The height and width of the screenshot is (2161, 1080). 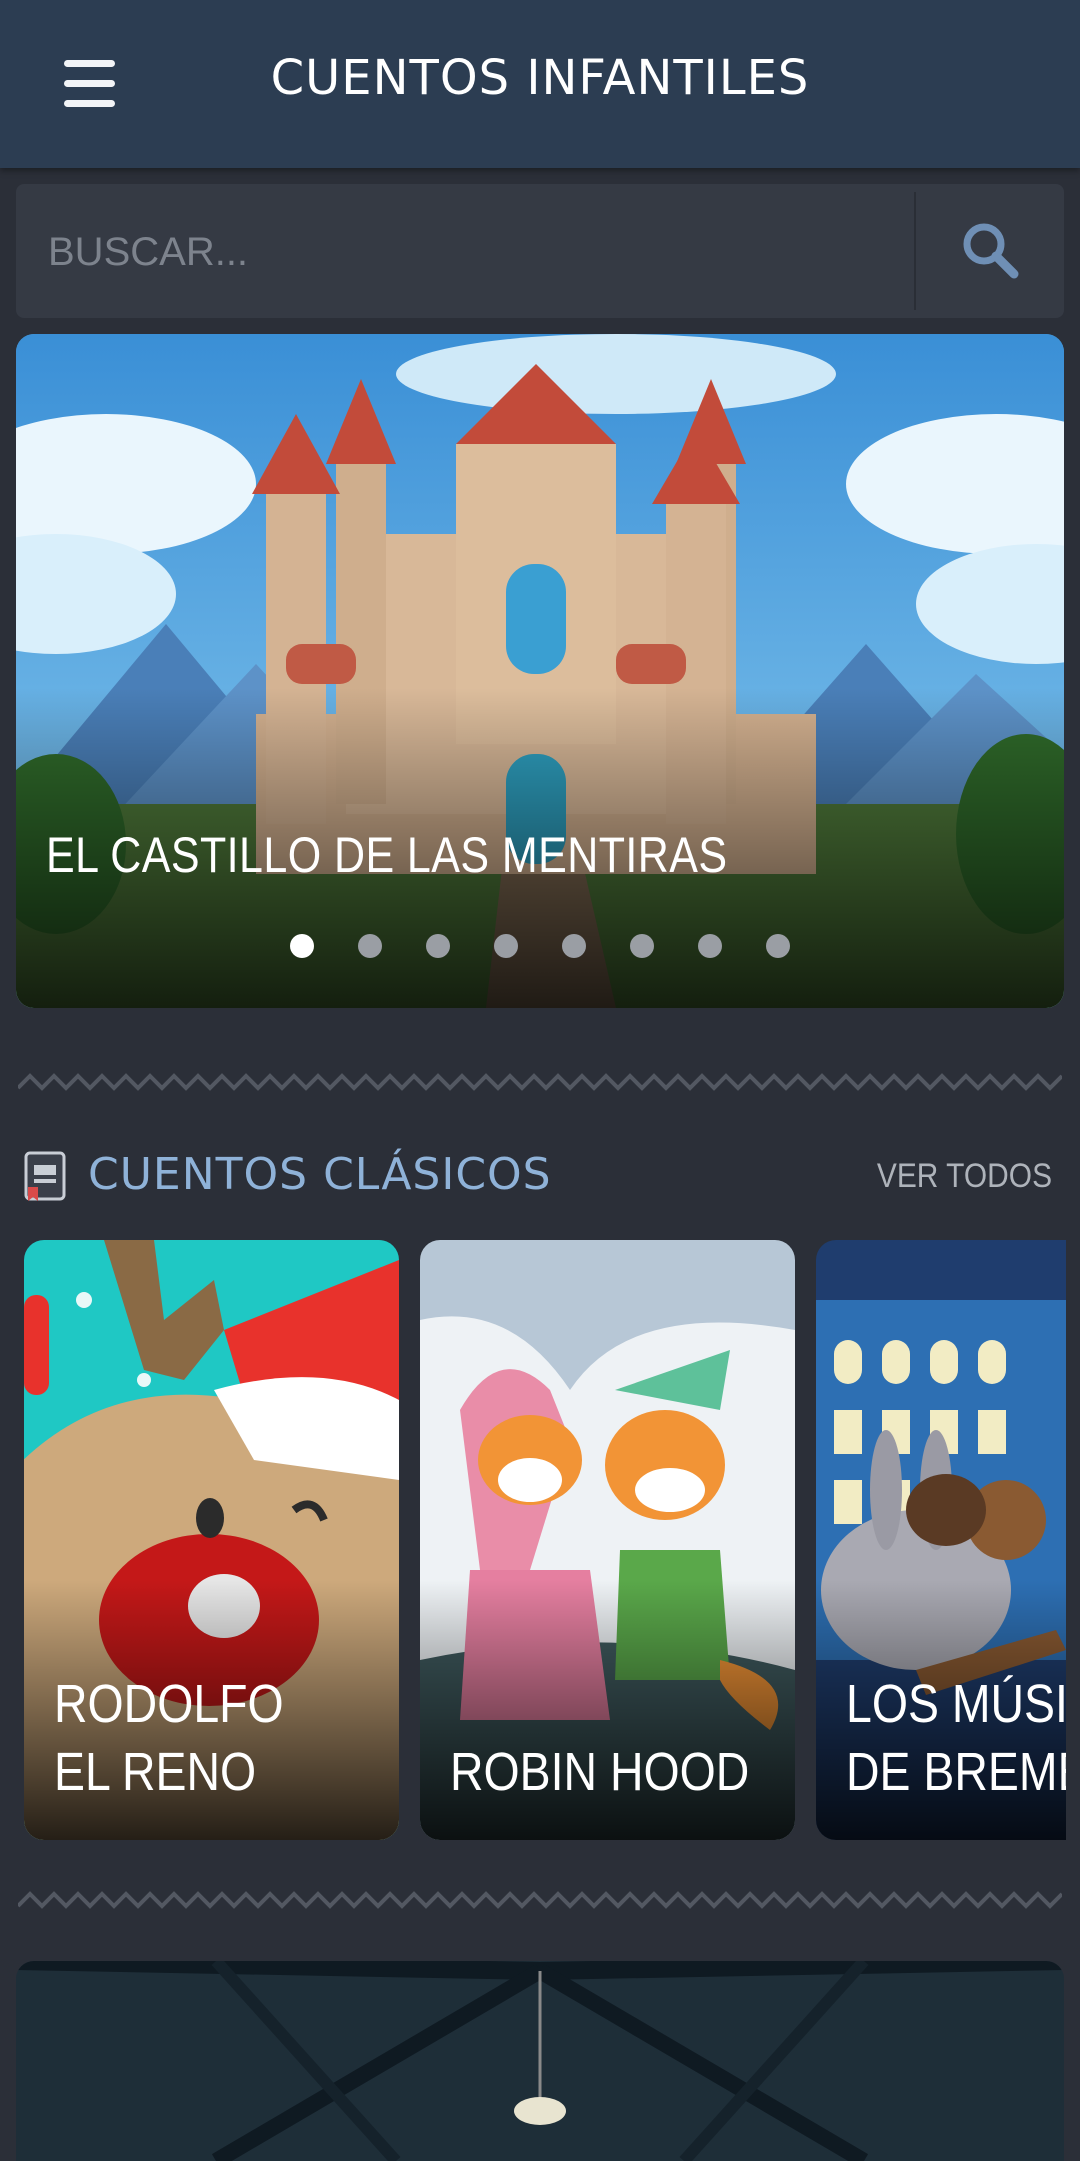 What do you see at coordinates (169, 1738) in the screenshot?
I see `story-card-title: RODOLFO EL RENO` at bounding box center [169, 1738].